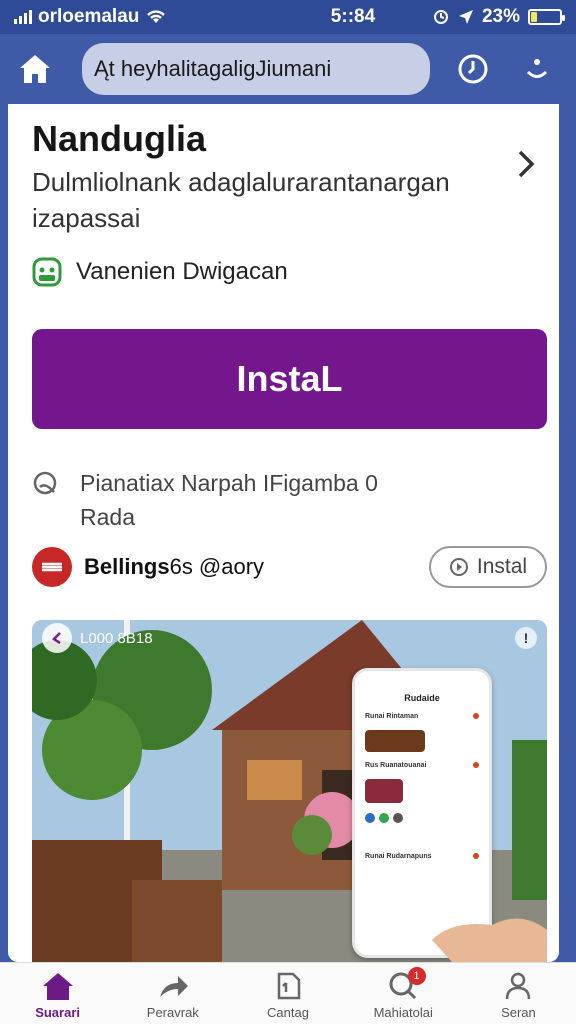 This screenshot has height=1024, width=576. Describe the element at coordinates (127, 566) in the screenshot. I see `related-app-name-bold: Bellings` at that location.